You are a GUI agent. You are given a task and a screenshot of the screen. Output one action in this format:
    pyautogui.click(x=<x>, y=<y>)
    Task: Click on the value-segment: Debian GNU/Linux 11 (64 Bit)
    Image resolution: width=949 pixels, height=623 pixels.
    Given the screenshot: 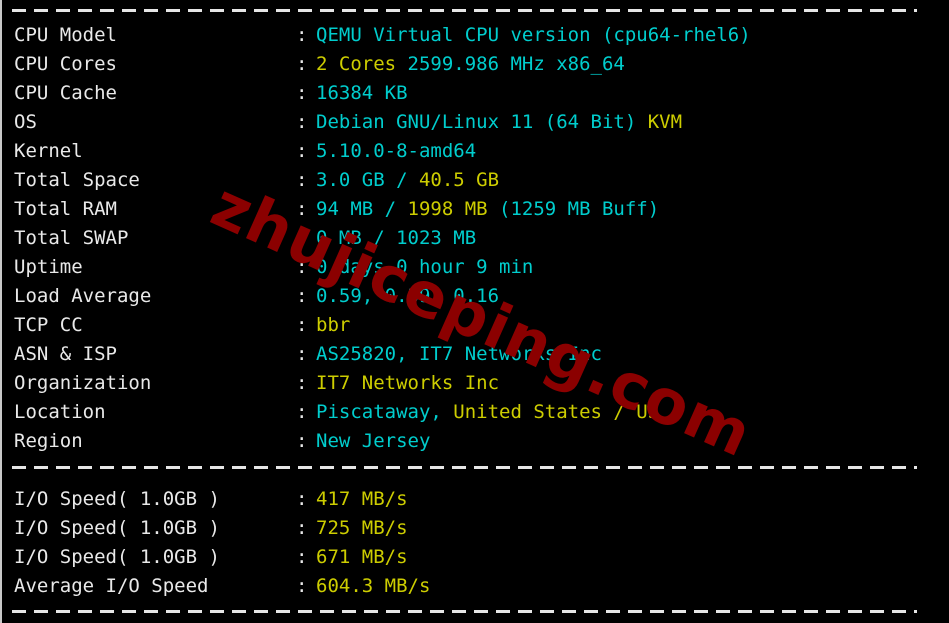 What is the action you would take?
    pyautogui.click(x=482, y=122)
    